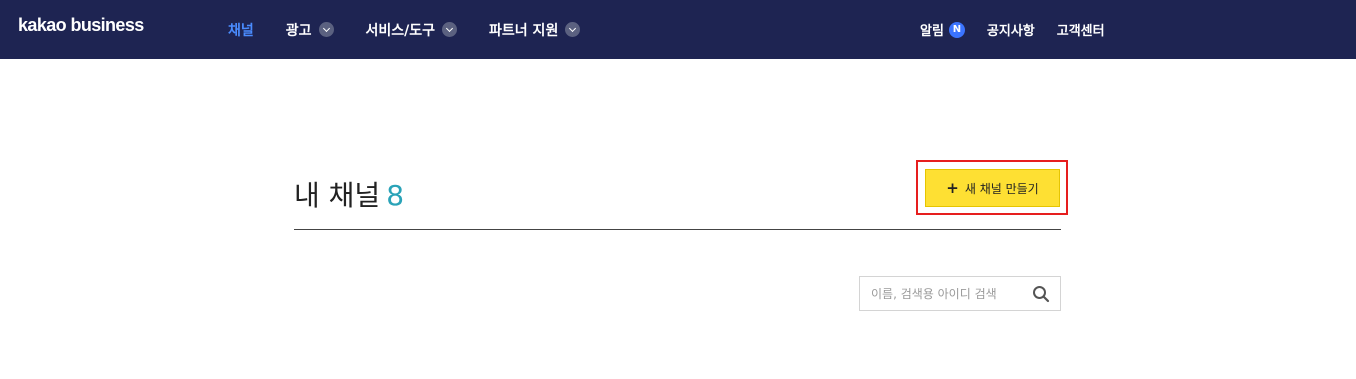  Describe the element at coordinates (1081, 29) in the screenshot. I see `customer-center-link: 고객센터` at that location.